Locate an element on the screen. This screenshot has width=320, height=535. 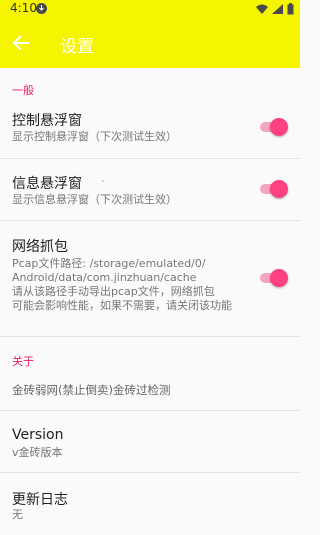
pref-title: 控制悬浮窗 is located at coordinates (47, 121).